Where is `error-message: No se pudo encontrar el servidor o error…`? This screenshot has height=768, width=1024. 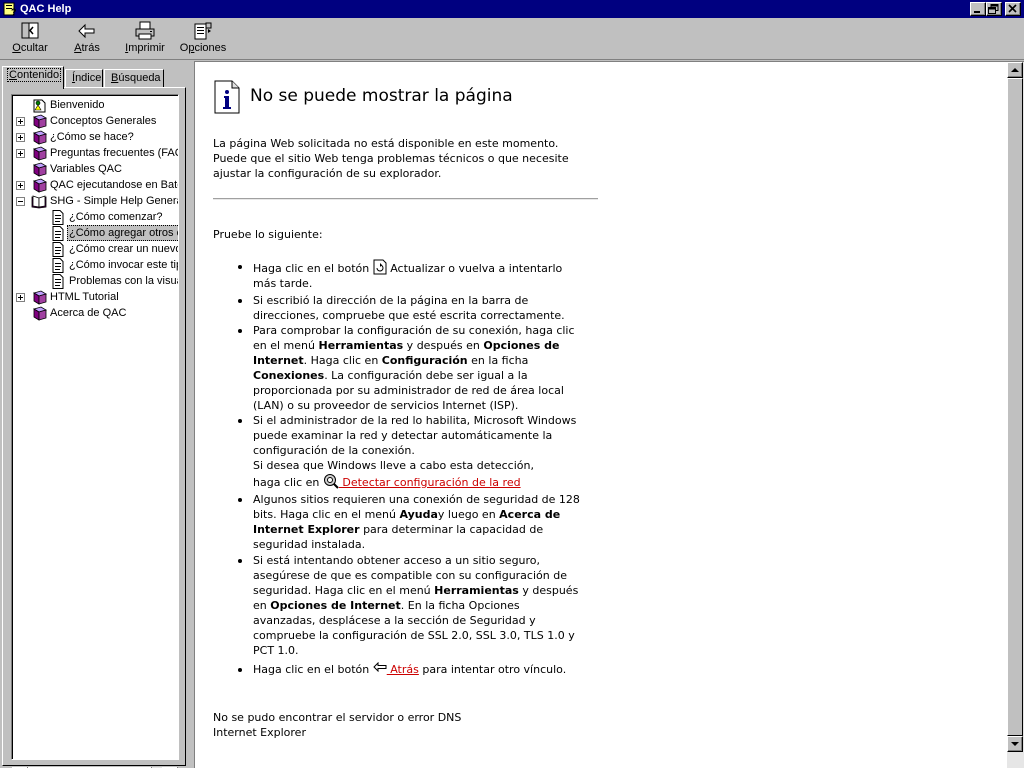
error-message: No se pudo encontrar el servidor o error… is located at coordinates (337, 717).